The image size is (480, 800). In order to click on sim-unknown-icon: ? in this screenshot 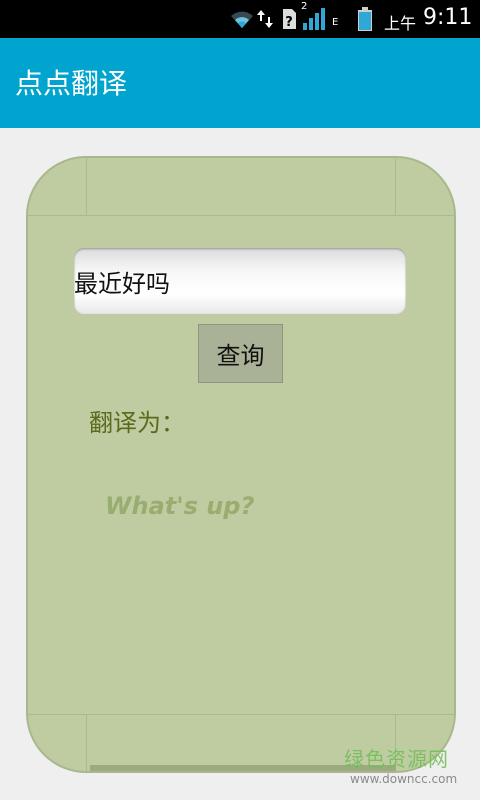, I will do `click(288, 19)`.